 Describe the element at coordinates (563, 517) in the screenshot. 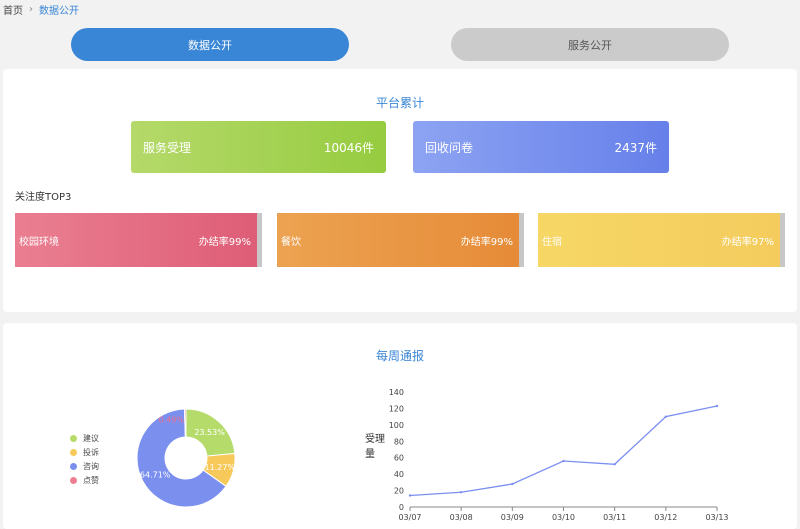

I see `x-tick-label: 03/10` at that location.